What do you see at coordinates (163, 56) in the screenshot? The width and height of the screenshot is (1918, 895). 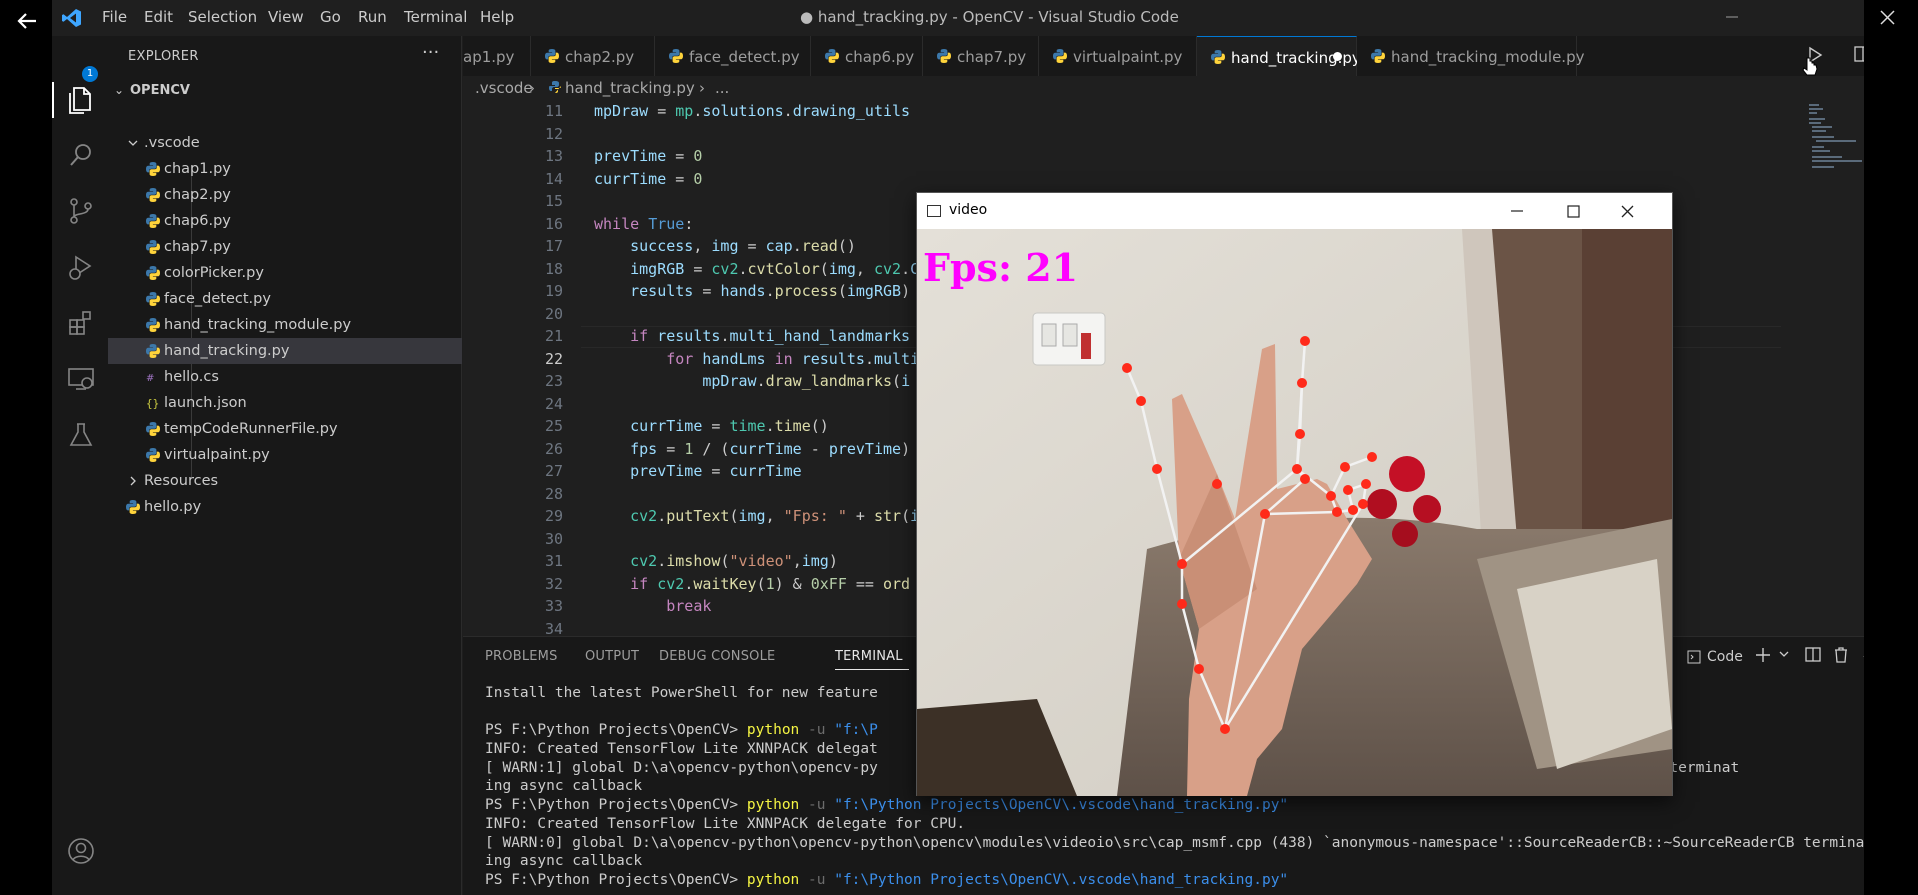 I see `explorer-header: EXPLORER` at bounding box center [163, 56].